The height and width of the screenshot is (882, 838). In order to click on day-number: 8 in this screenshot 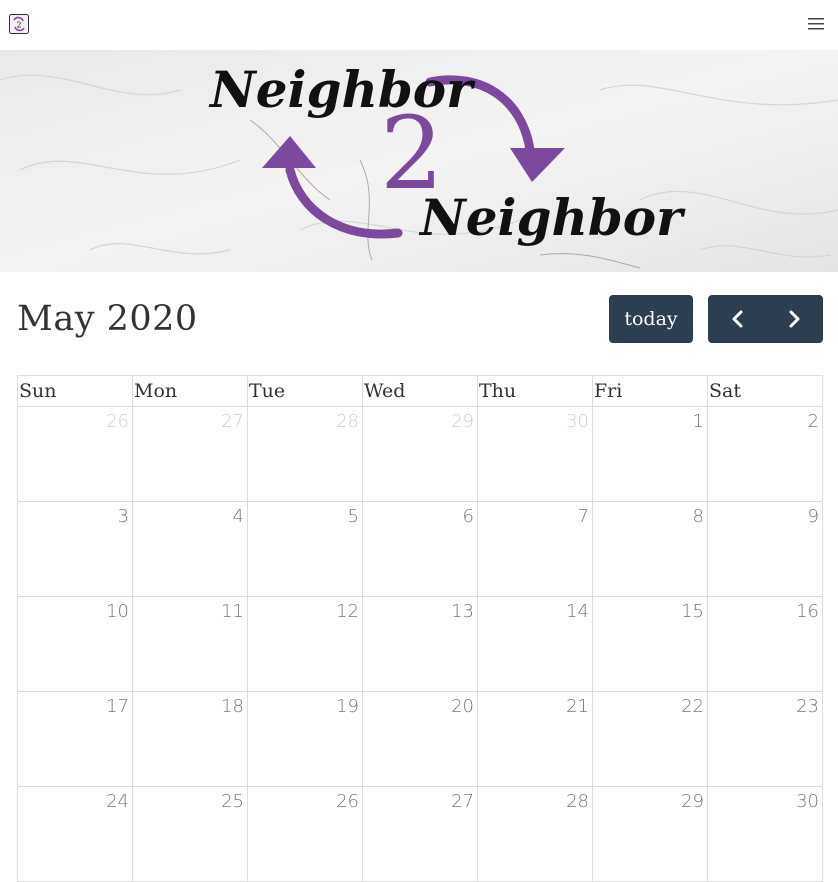, I will do `click(650, 514)`.